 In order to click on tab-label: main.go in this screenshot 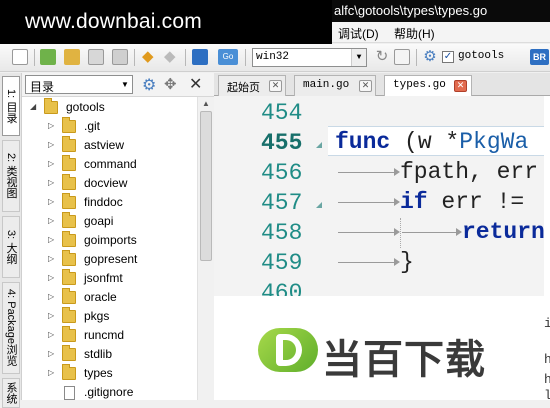, I will do `click(326, 85)`.